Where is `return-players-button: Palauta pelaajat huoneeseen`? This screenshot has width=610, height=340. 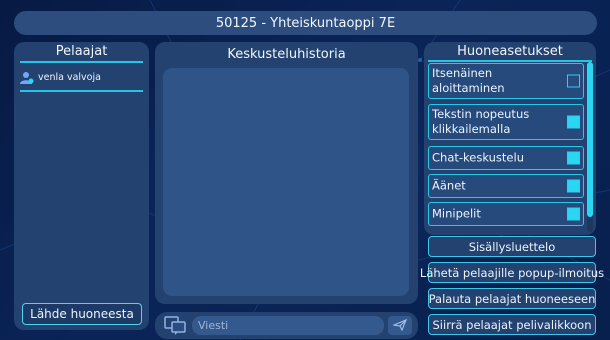 return-players-button: Palauta pelaajat huoneeseen is located at coordinates (512, 298).